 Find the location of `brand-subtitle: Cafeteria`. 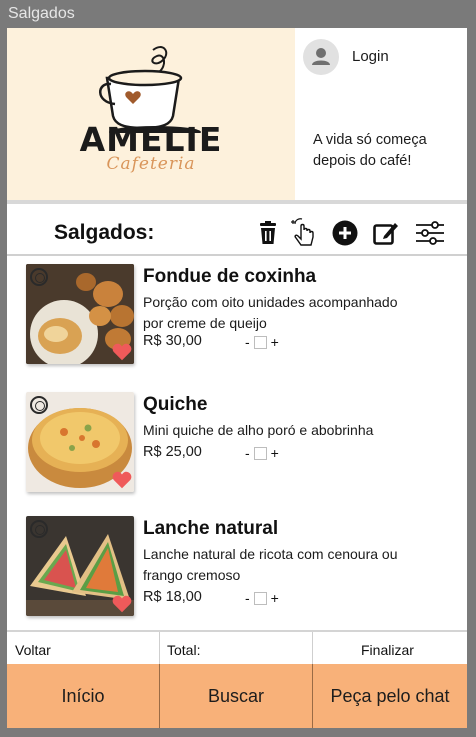

brand-subtitle: Cafeteria is located at coordinates (151, 164).